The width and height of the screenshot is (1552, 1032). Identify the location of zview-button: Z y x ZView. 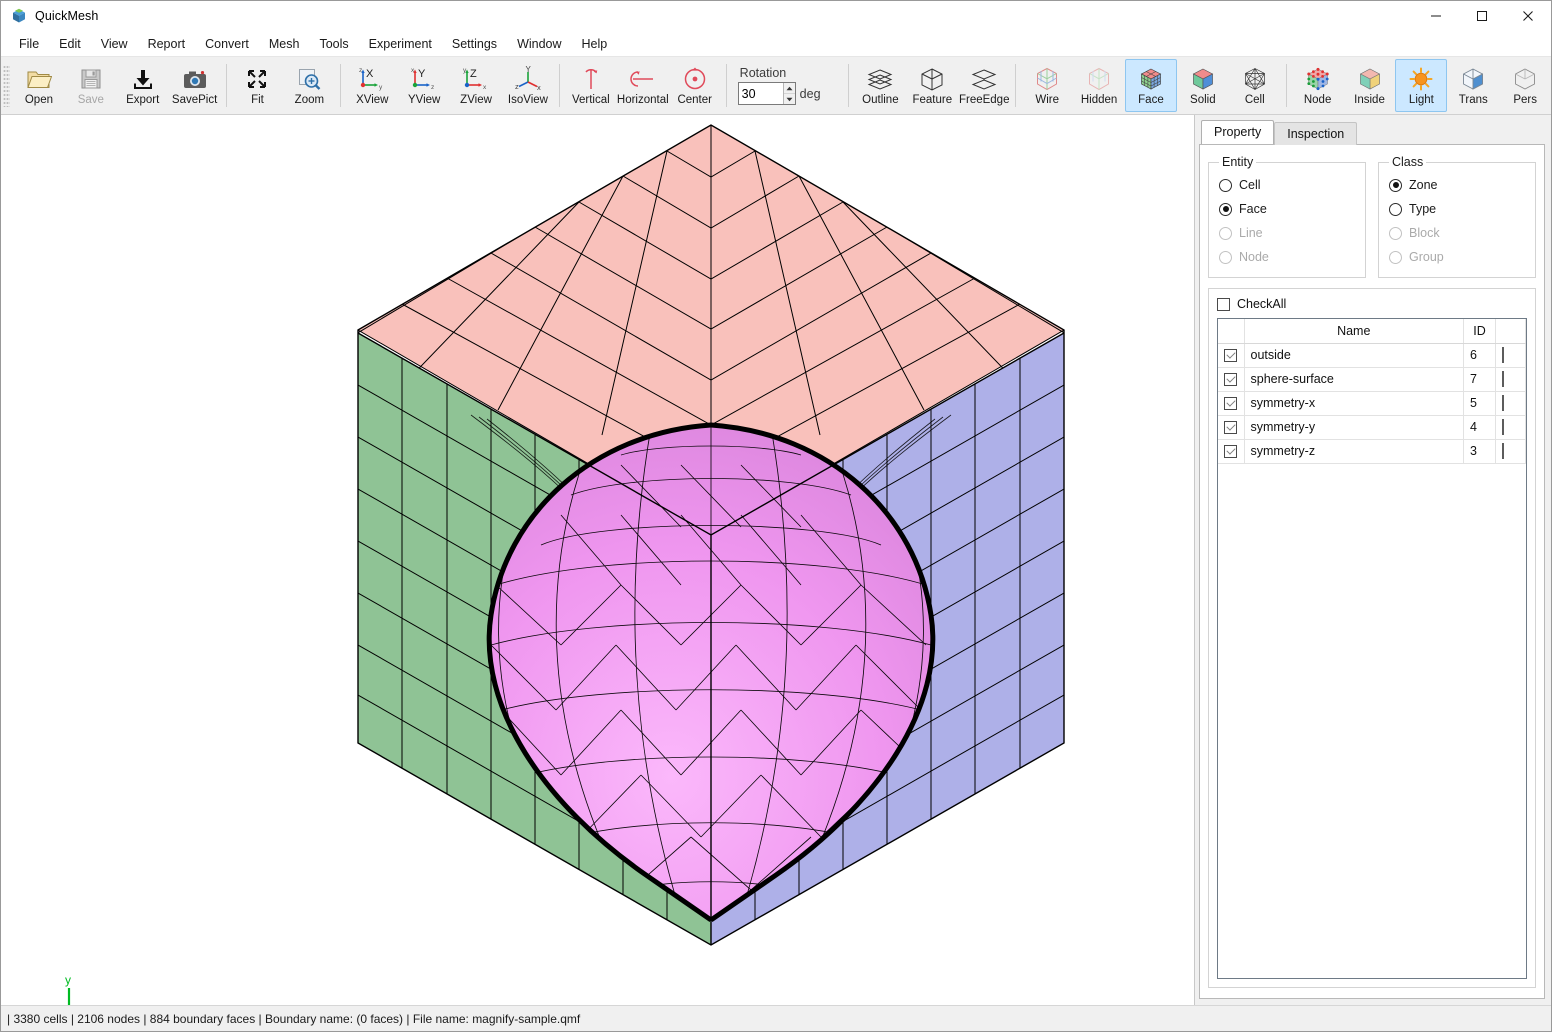
(476, 85).